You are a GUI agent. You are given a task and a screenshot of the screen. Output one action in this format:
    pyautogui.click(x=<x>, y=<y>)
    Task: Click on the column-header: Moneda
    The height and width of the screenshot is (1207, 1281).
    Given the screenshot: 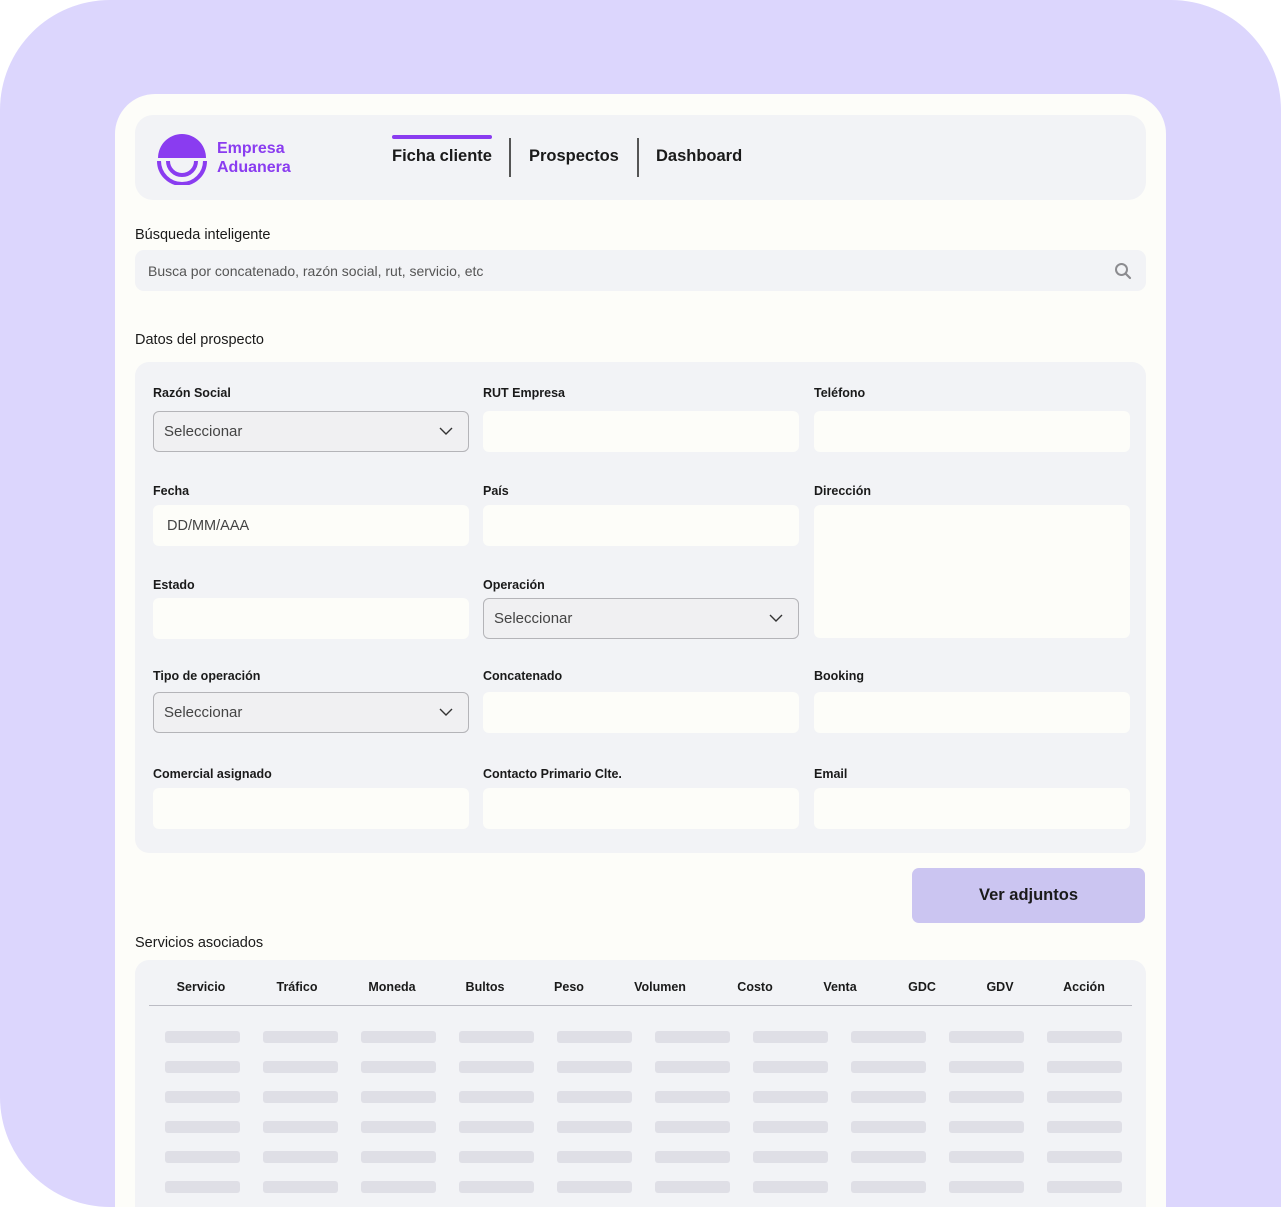 What is the action you would take?
    pyautogui.click(x=392, y=987)
    